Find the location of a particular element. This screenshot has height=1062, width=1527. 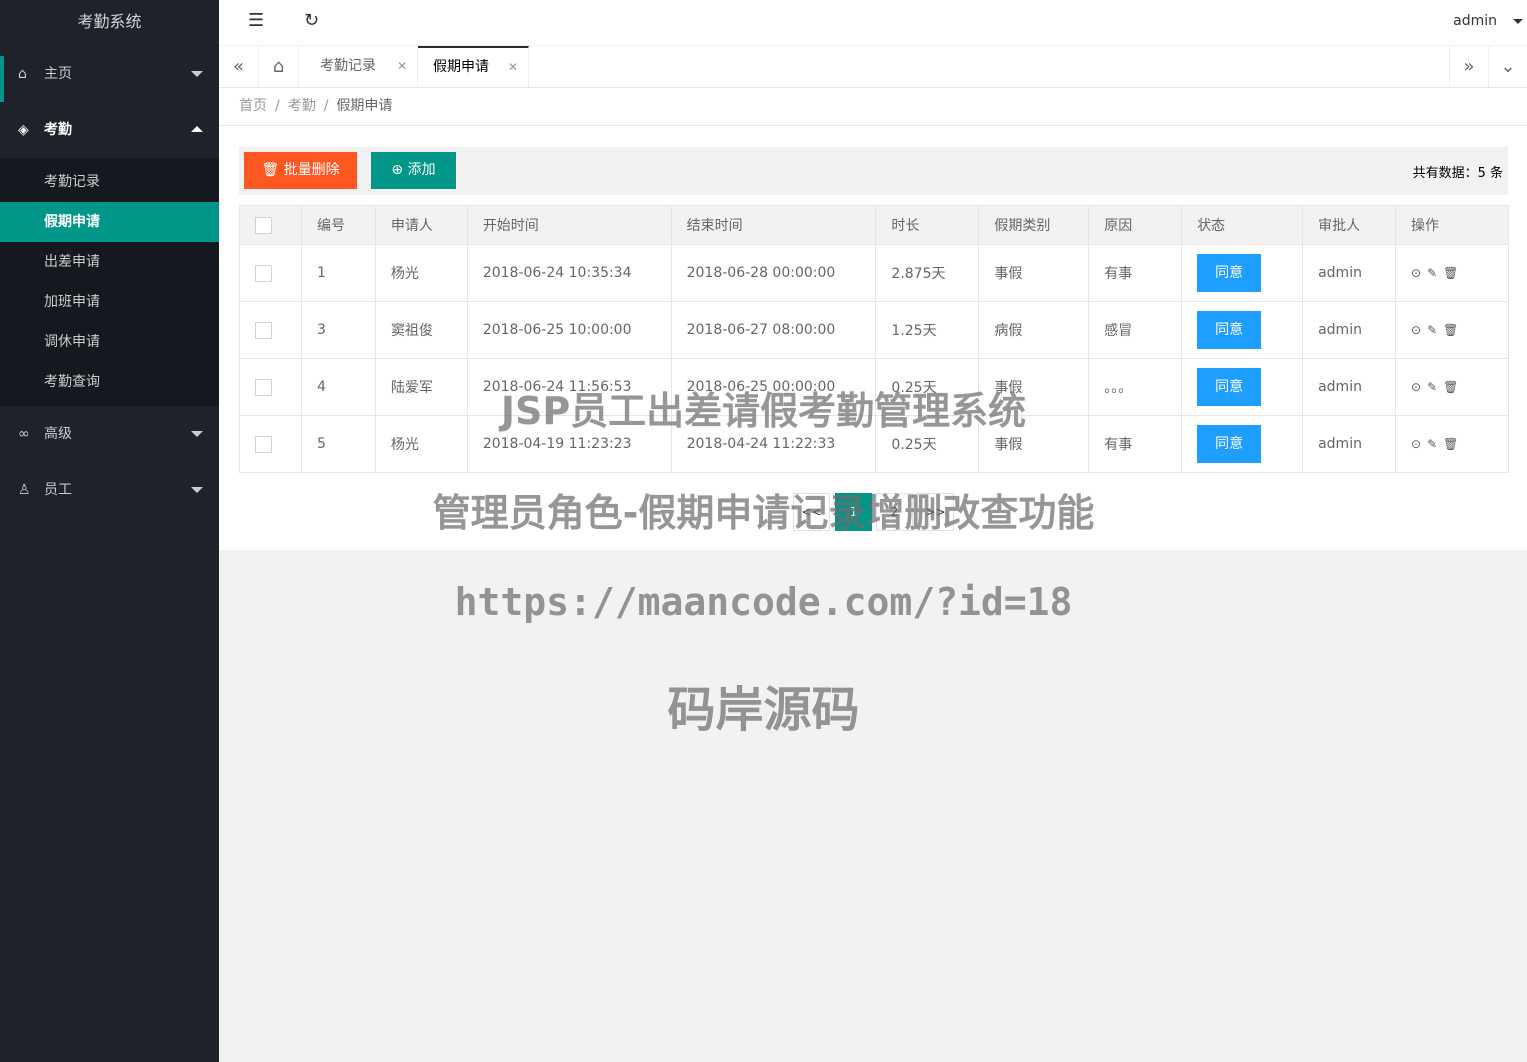

nav-item-label: 考勤 is located at coordinates (58, 130).